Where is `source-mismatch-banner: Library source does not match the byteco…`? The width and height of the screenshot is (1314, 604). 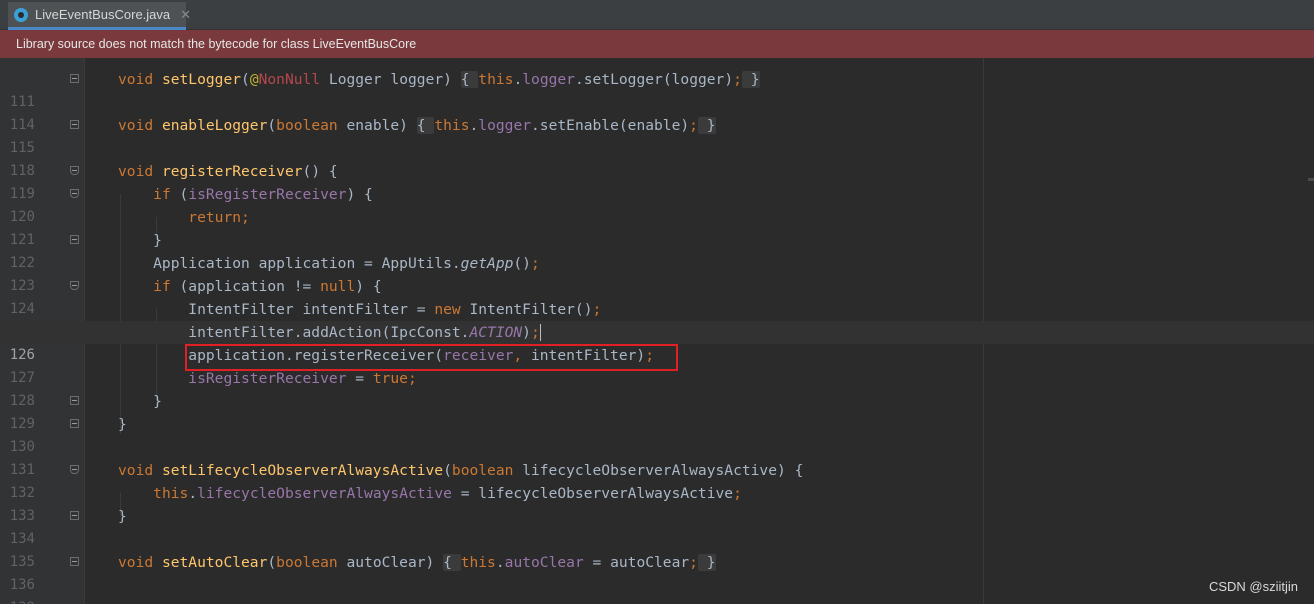
source-mismatch-banner: Library source does not match the byteco… is located at coordinates (657, 44).